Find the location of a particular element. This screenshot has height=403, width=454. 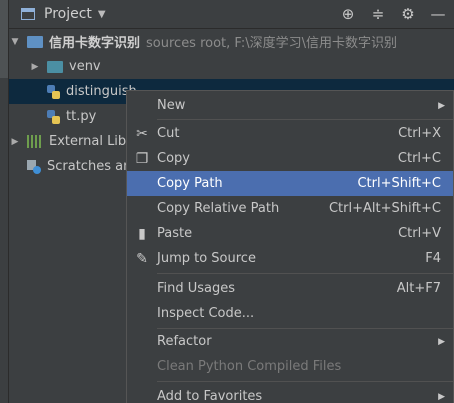

menu-item-paste: ▮ Paste Ctrl+V is located at coordinates (290, 233).